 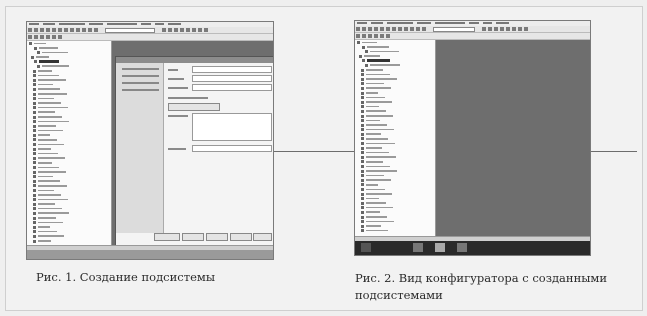 I want to click on explanation-field, so click(x=232, y=127).